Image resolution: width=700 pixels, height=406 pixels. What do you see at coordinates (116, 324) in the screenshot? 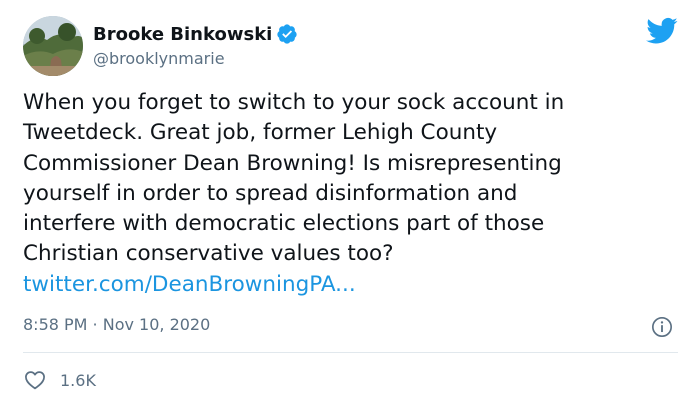
I see `tweet-timestamp: 8:58 PM · Nov 10, 2020` at bounding box center [116, 324].